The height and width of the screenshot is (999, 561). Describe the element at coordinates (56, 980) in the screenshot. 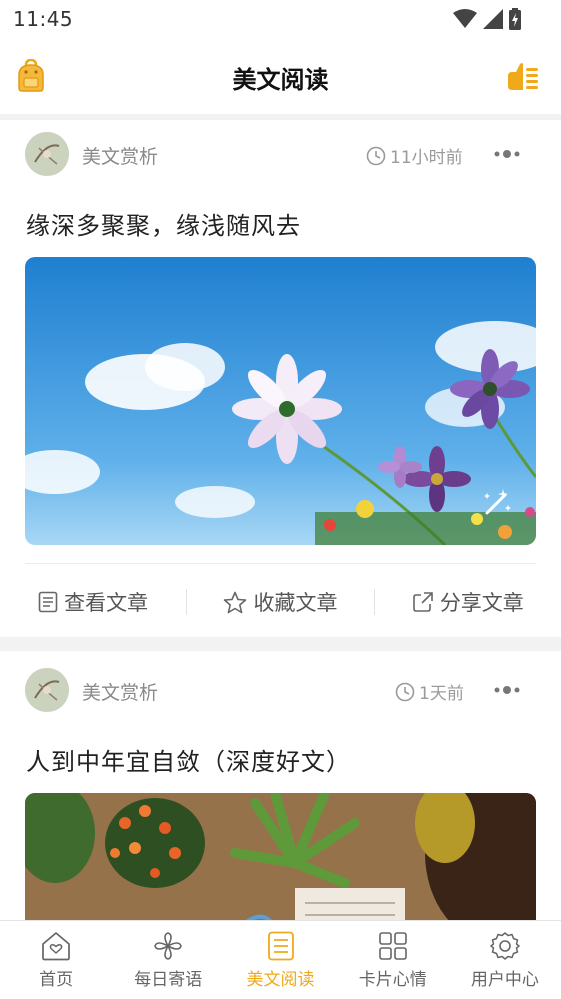

I see `tab-home-label: 首页` at that location.